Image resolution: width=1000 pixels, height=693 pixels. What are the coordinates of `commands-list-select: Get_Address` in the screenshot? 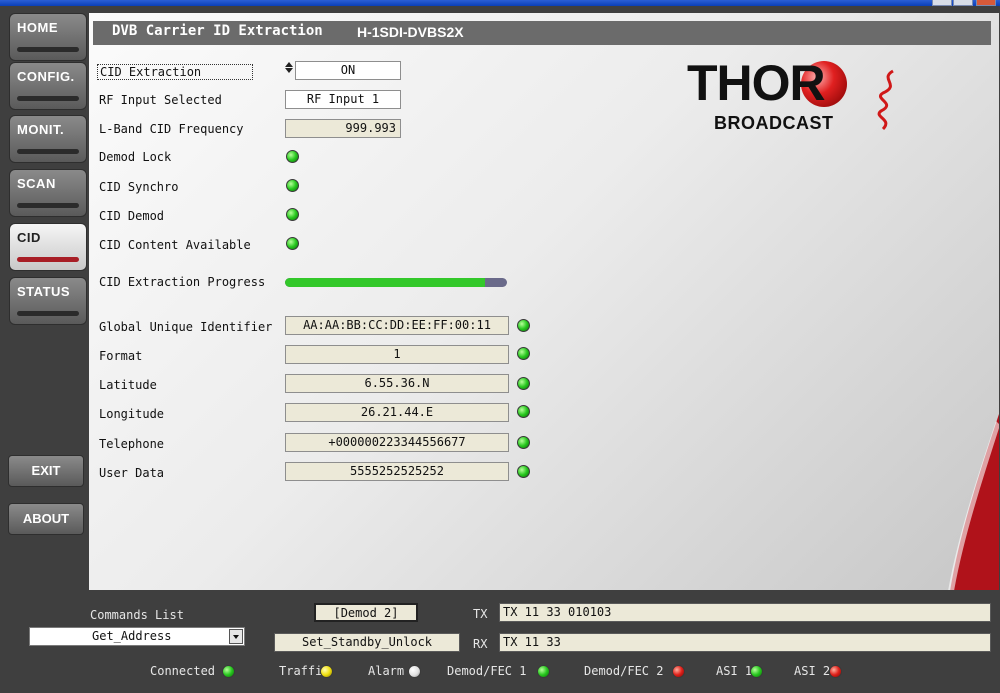 It's located at (137, 636).